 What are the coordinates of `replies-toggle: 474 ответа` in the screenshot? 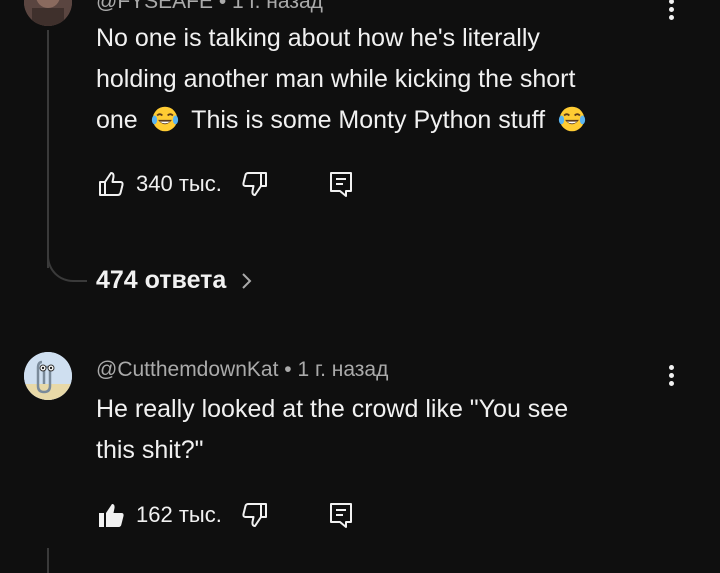 It's located at (176, 280).